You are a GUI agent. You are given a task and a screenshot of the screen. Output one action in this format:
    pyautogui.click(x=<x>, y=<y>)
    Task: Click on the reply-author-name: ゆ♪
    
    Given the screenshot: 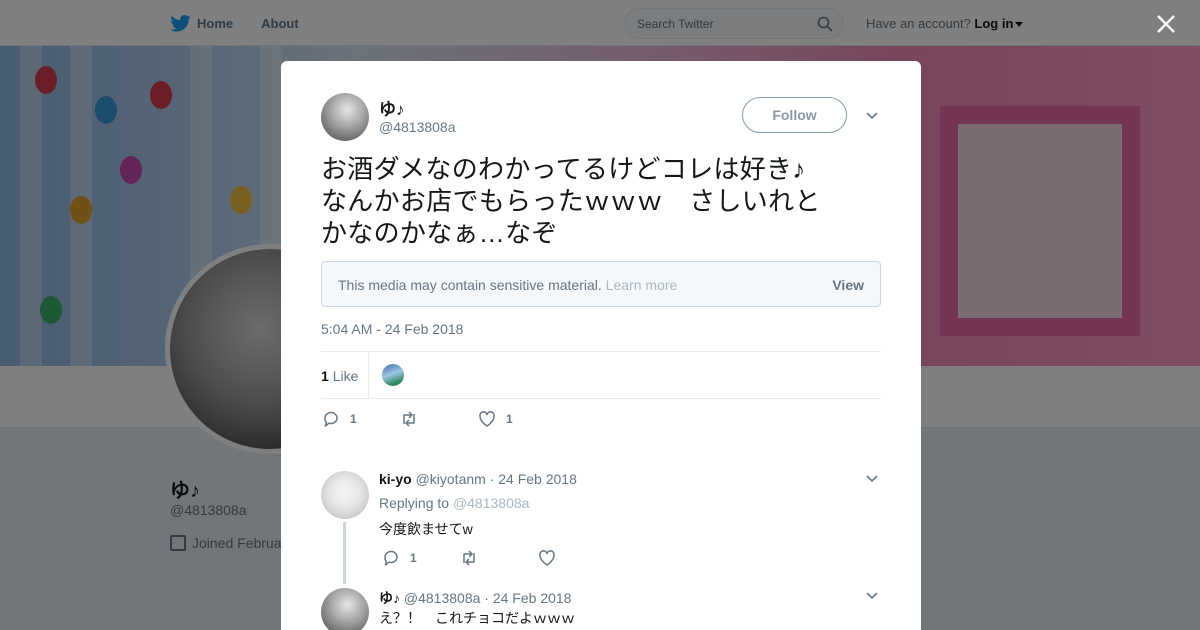 What is the action you would take?
    pyautogui.click(x=389, y=598)
    